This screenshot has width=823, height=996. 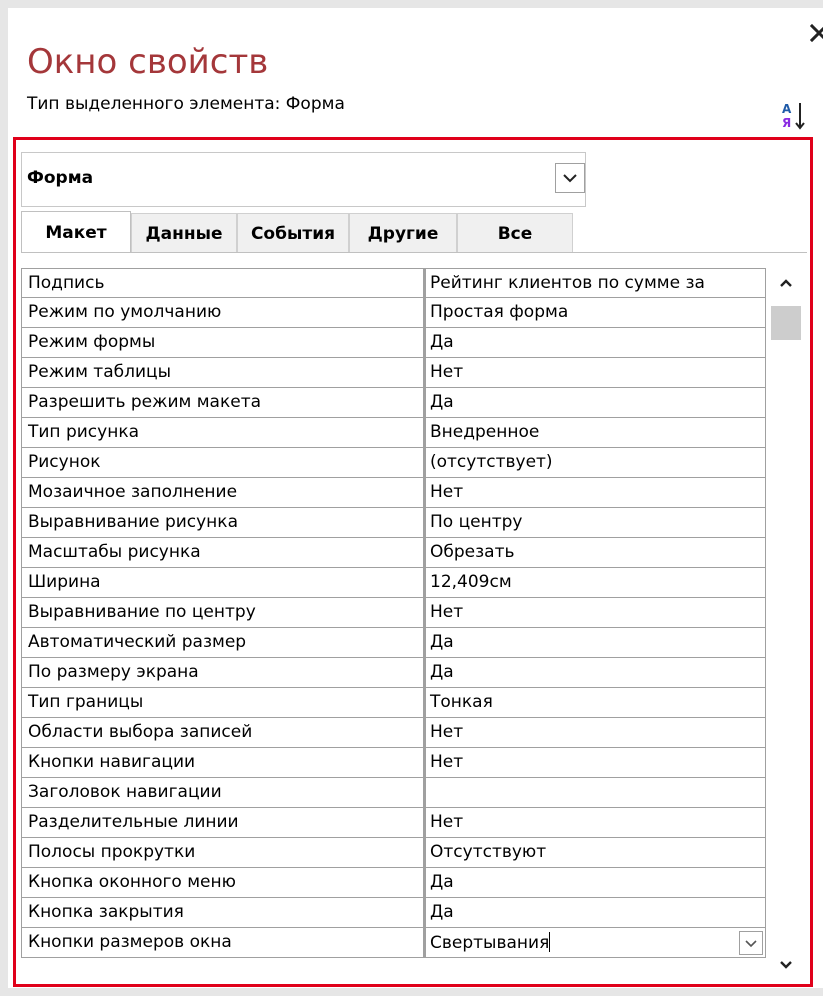 What do you see at coordinates (222, 463) in the screenshot?
I see `property-name: Рисунок` at bounding box center [222, 463].